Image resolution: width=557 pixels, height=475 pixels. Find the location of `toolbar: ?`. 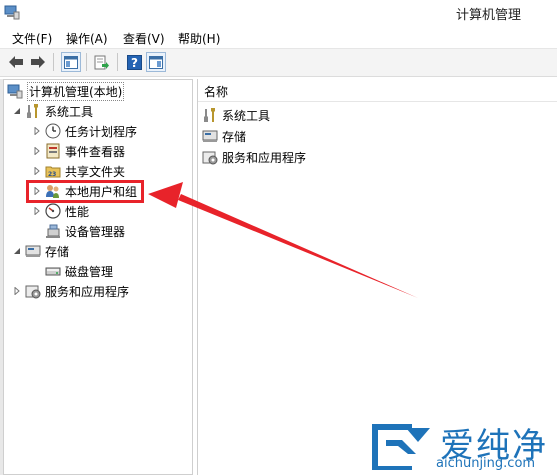

toolbar: ? is located at coordinates (278, 62).